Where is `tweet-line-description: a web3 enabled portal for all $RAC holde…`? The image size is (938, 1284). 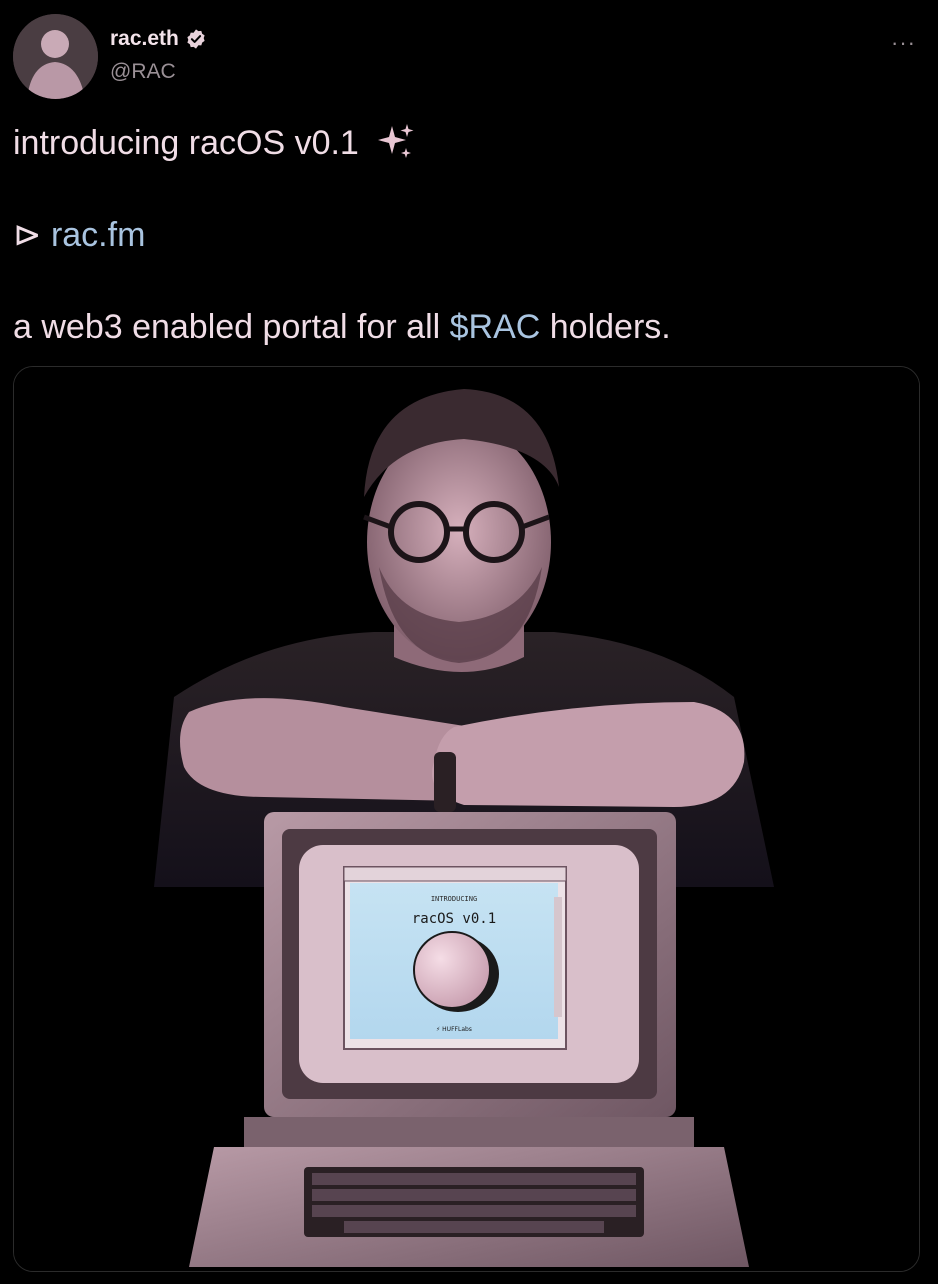 tweet-line-description: a web3 enabled portal for all $RAC holde… is located at coordinates (342, 327).